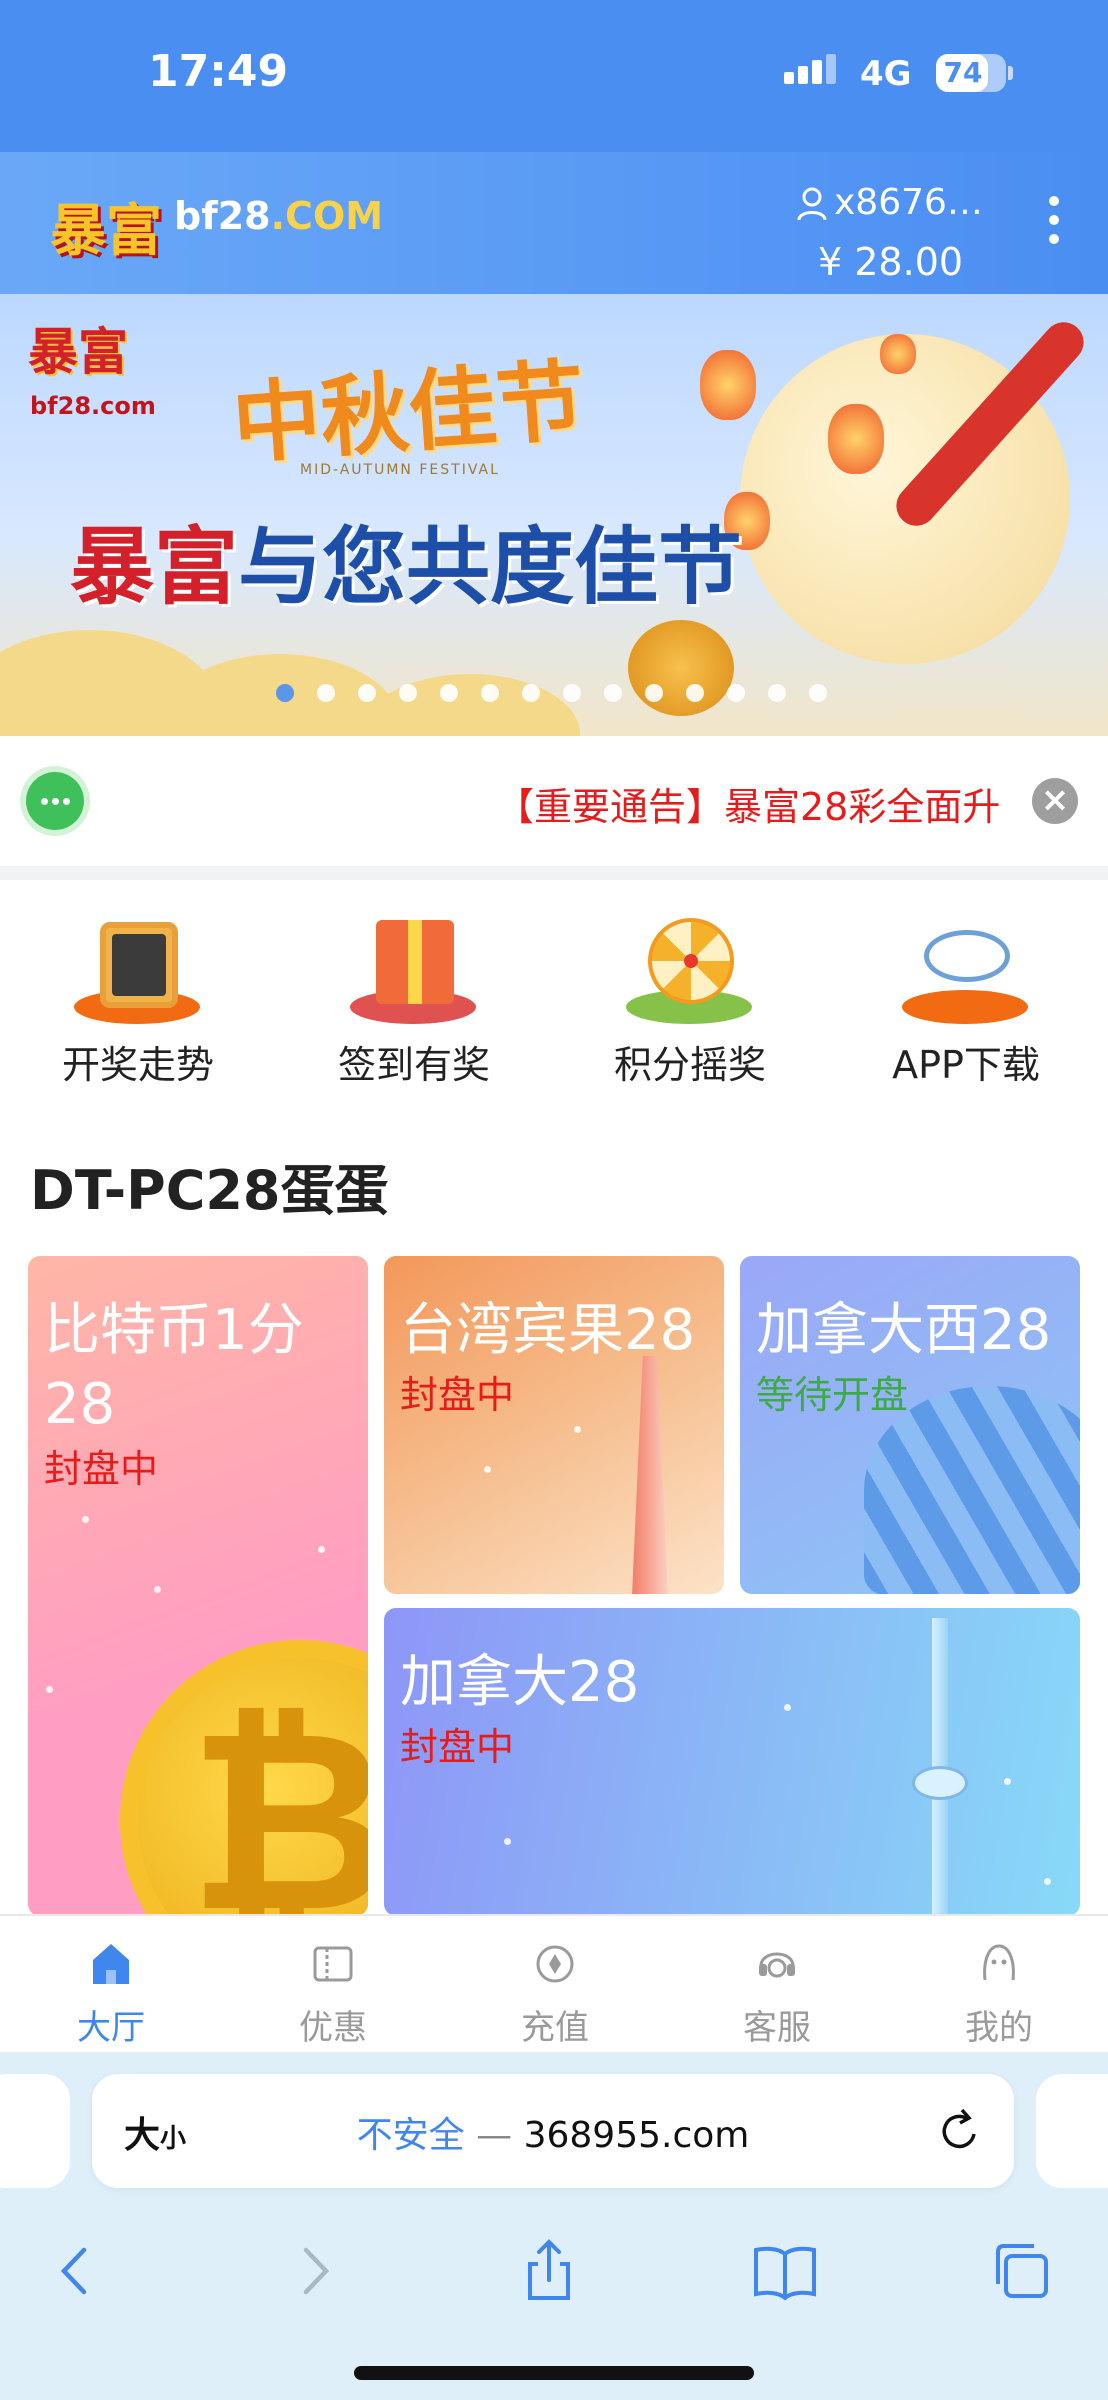 Image resolution: width=1108 pixels, height=2400 pixels. What do you see at coordinates (198, 1586) in the screenshot?
I see `game-card-bitcoin: ₿ 比特币1分 28 封盘中` at bounding box center [198, 1586].